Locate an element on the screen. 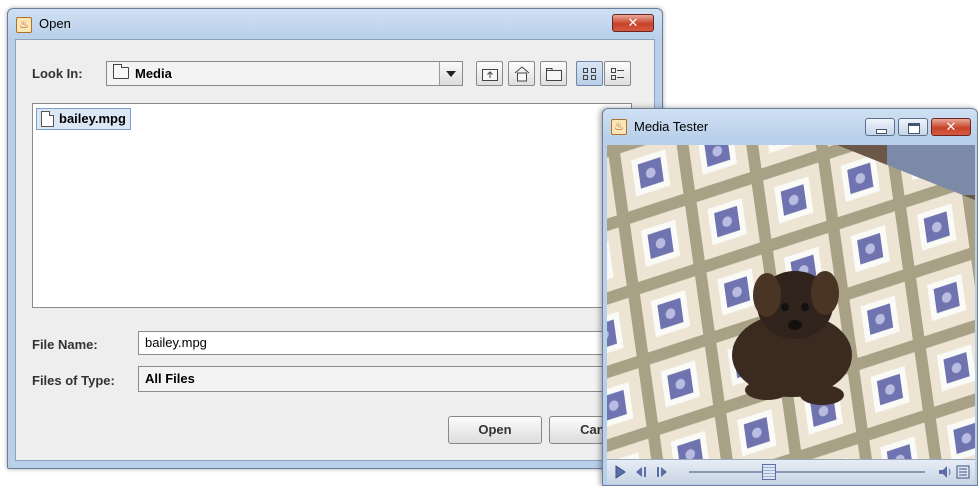  home-button is located at coordinates (521, 73).